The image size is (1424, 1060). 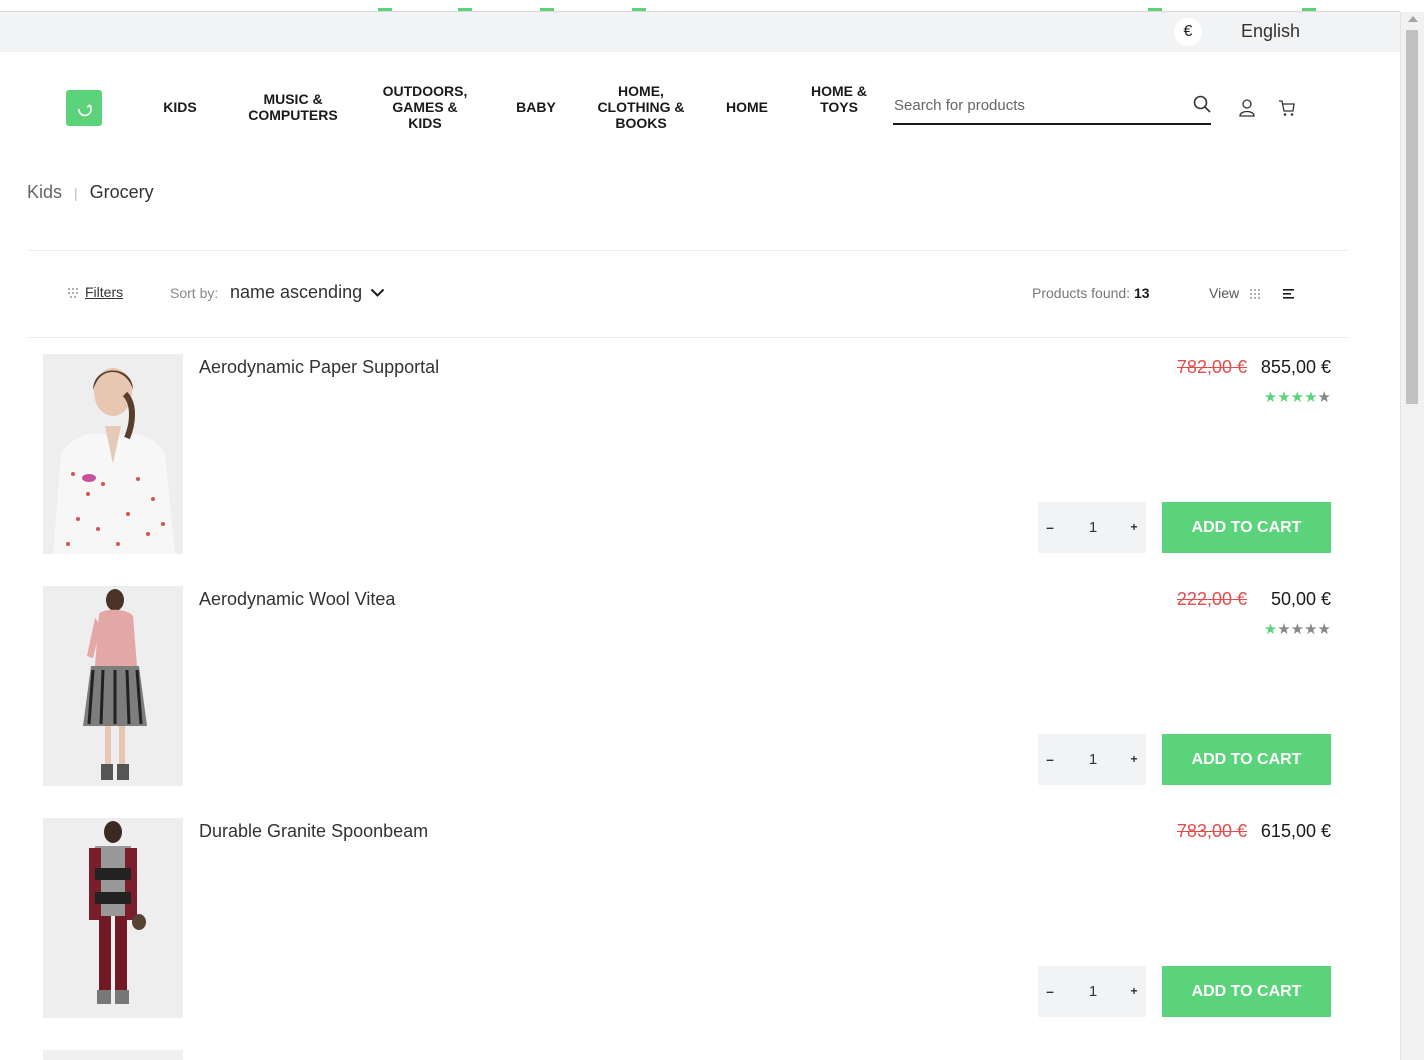 I want to click on list-view-icon, so click(x=1289, y=294).